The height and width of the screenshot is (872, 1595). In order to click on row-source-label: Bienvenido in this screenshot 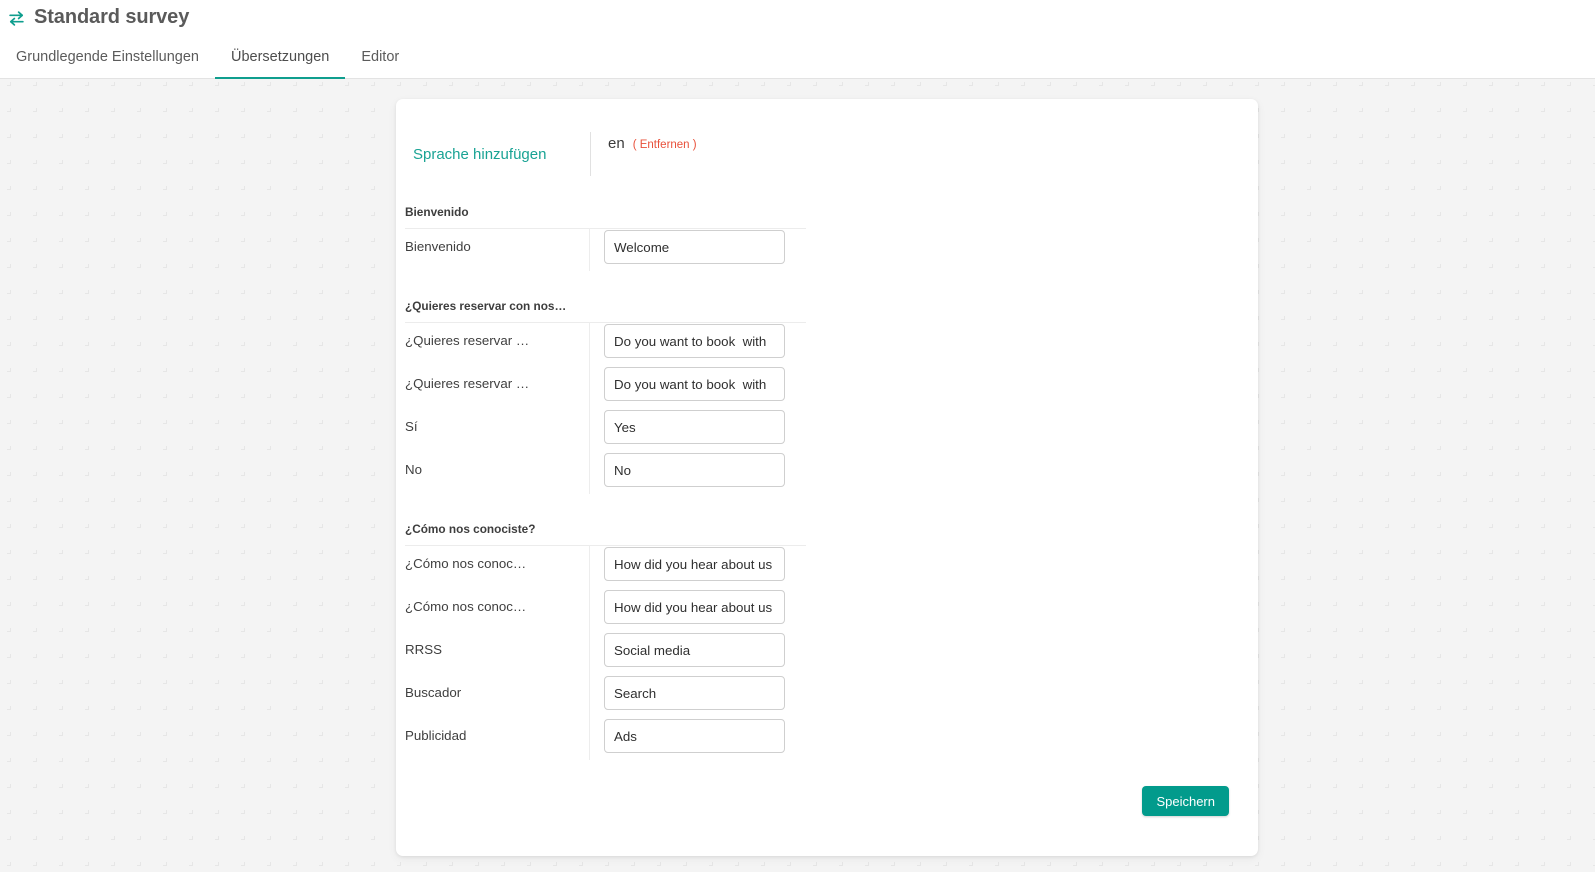, I will do `click(438, 246)`.